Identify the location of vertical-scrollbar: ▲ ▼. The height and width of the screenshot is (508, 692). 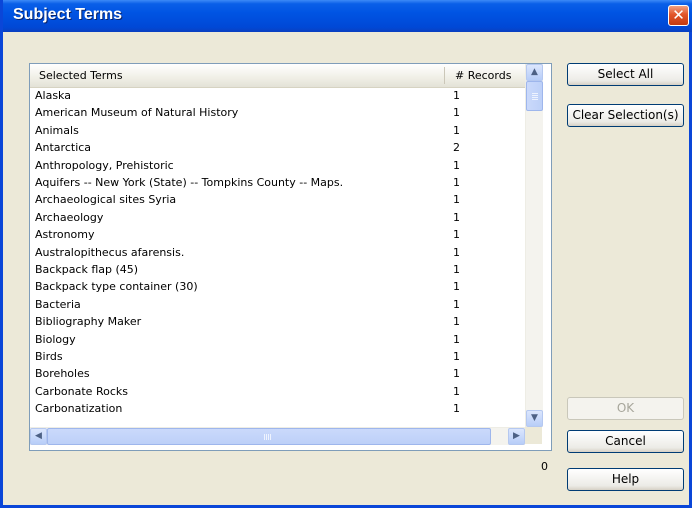
(534, 245).